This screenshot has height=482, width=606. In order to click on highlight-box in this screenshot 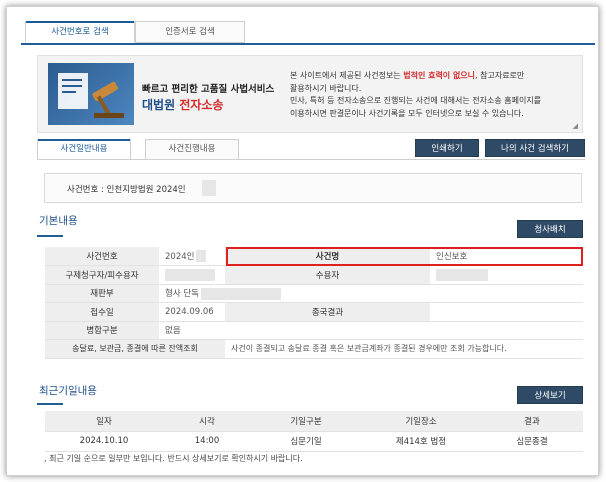, I will do `click(404, 256)`.